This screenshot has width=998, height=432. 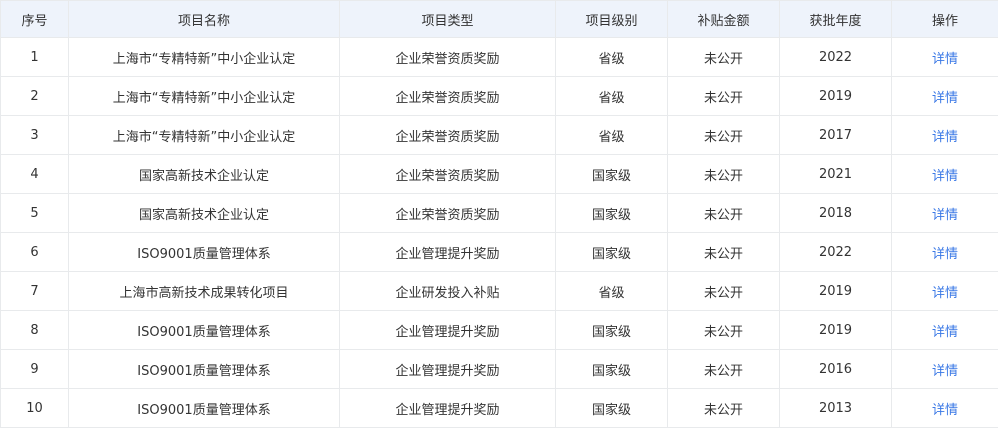 I want to click on column-header-amount: 补贴金额, so click(x=723, y=19).